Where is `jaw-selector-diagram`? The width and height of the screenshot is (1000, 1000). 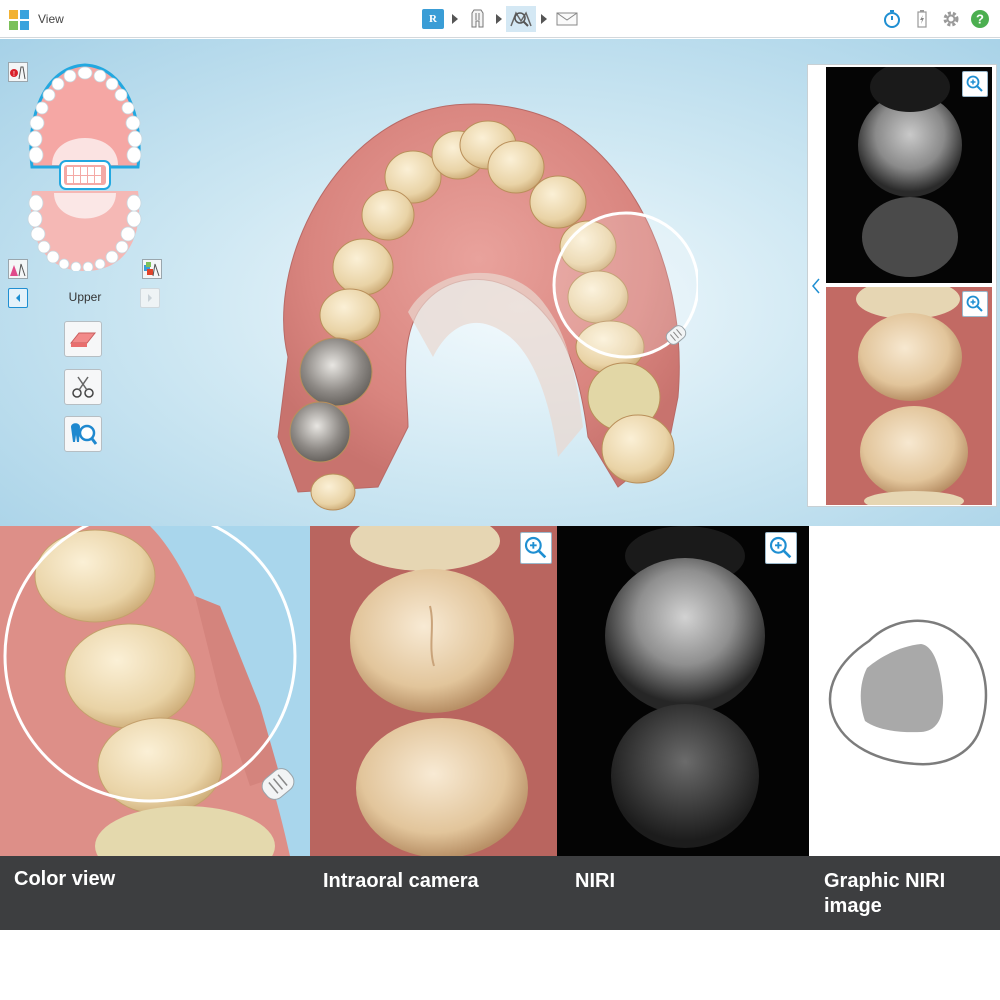 jaw-selector-diagram is located at coordinates (85, 165).